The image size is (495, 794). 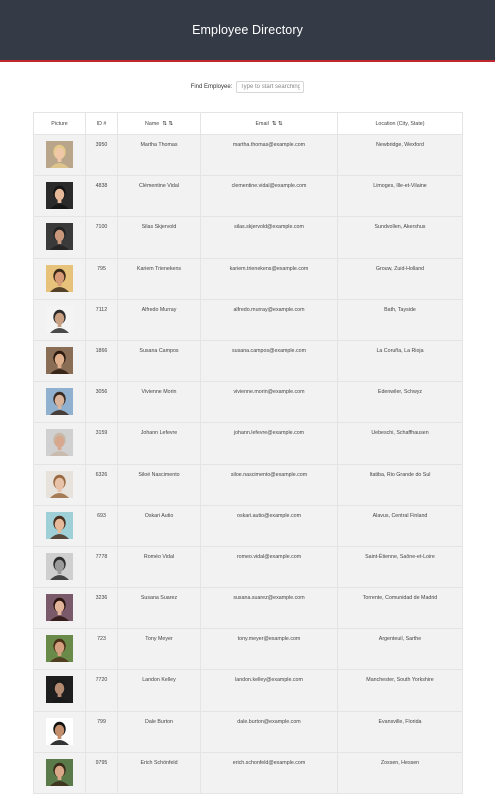 What do you see at coordinates (269, 196) in the screenshot?
I see `employee-email-cell: clementine.vidal@example.com` at bounding box center [269, 196].